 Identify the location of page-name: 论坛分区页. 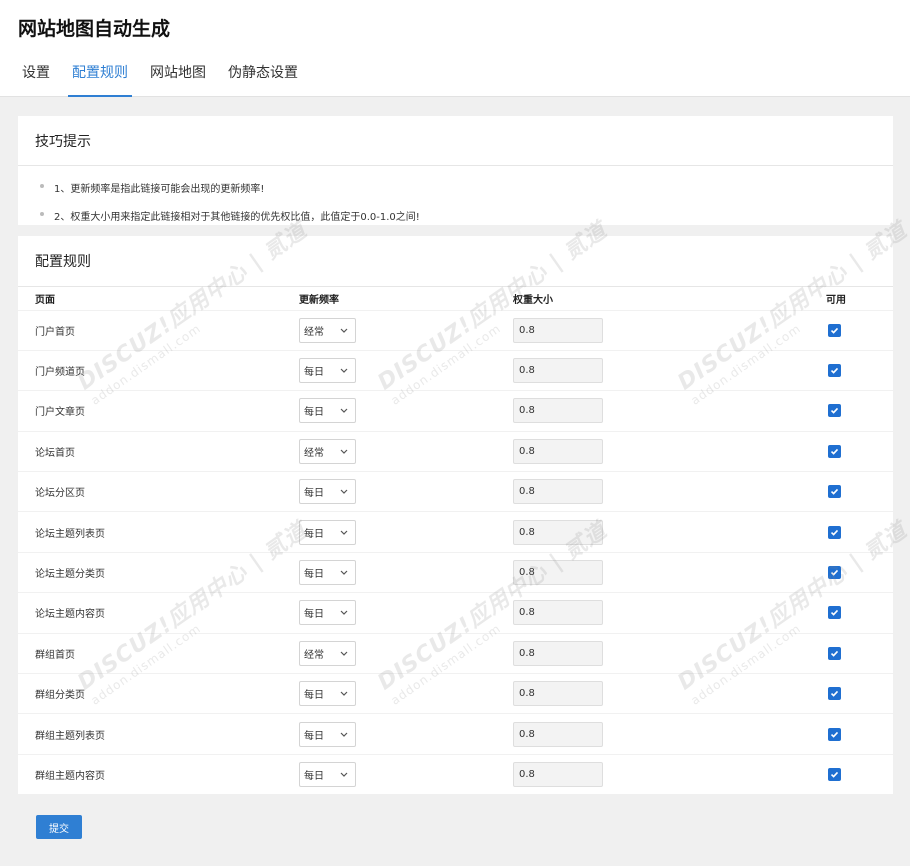
(158, 491).